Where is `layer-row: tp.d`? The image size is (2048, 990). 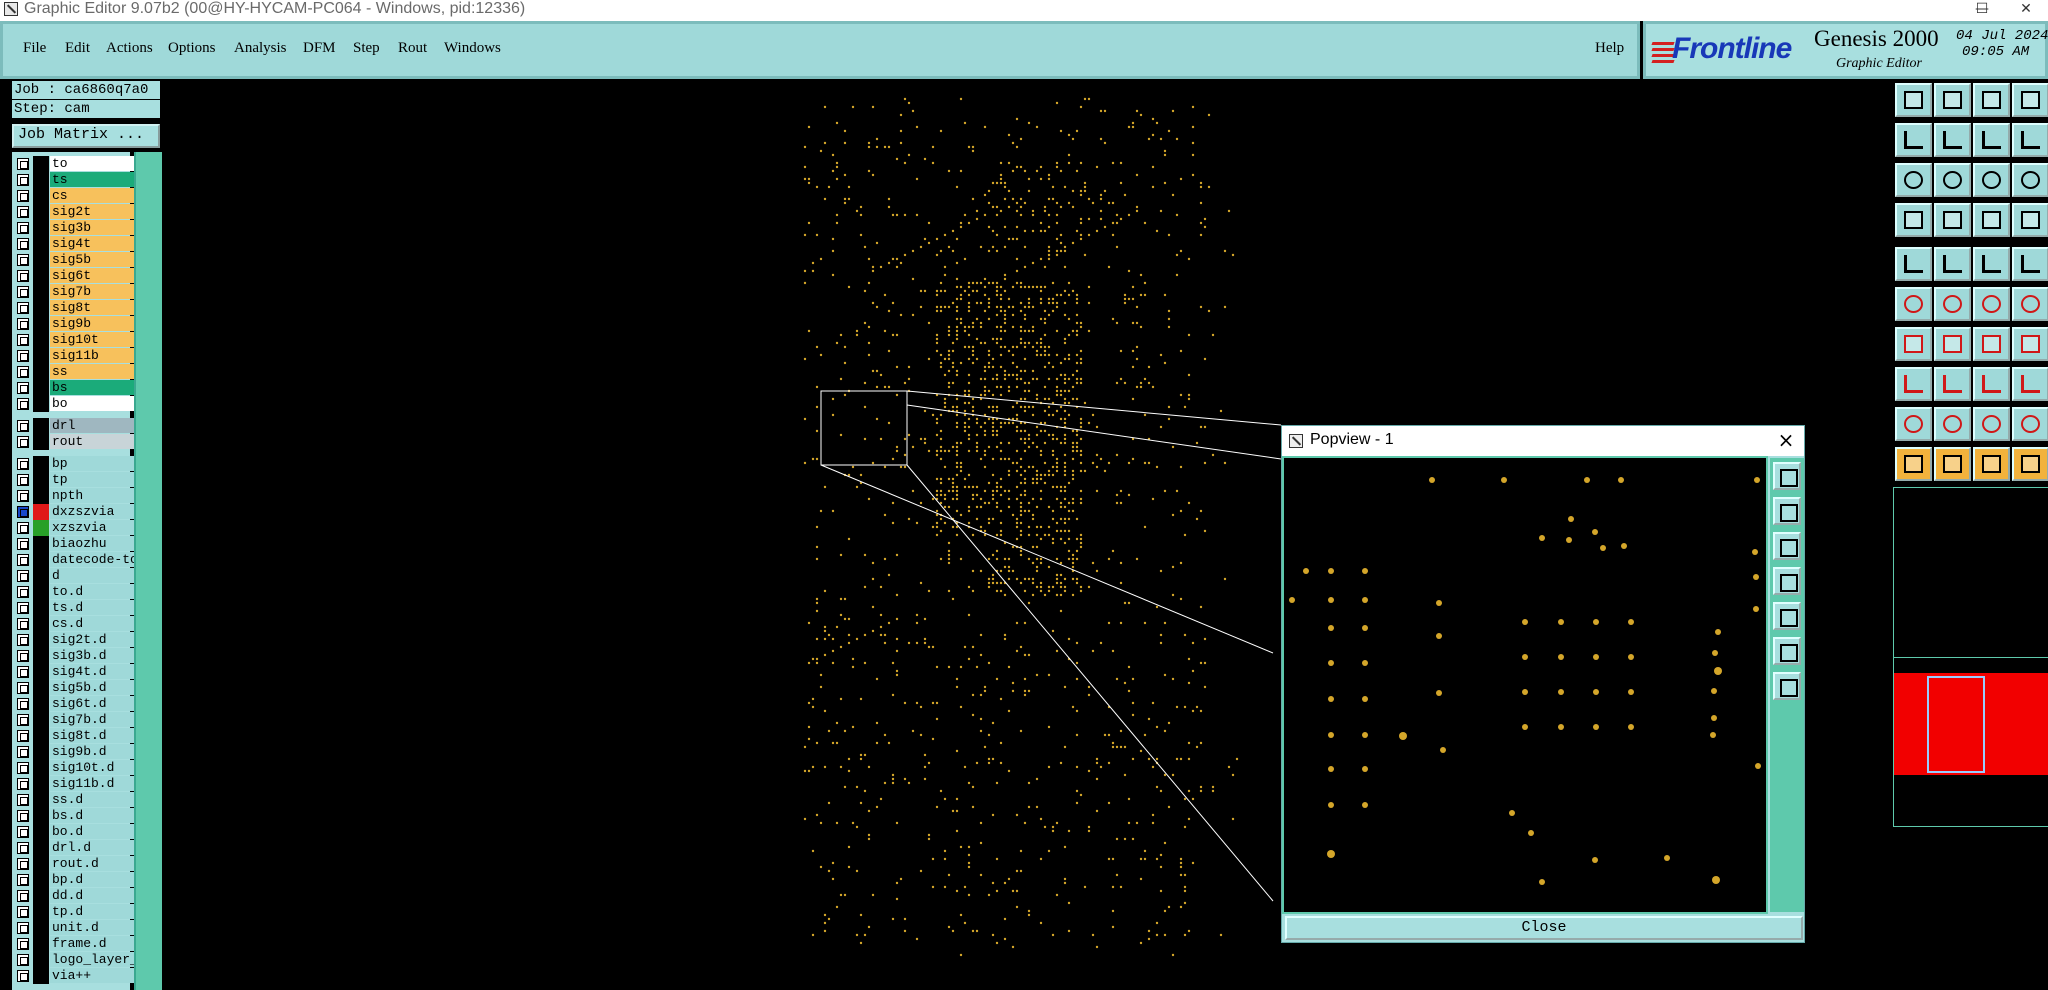 layer-row: tp.d is located at coordinates (78, 912).